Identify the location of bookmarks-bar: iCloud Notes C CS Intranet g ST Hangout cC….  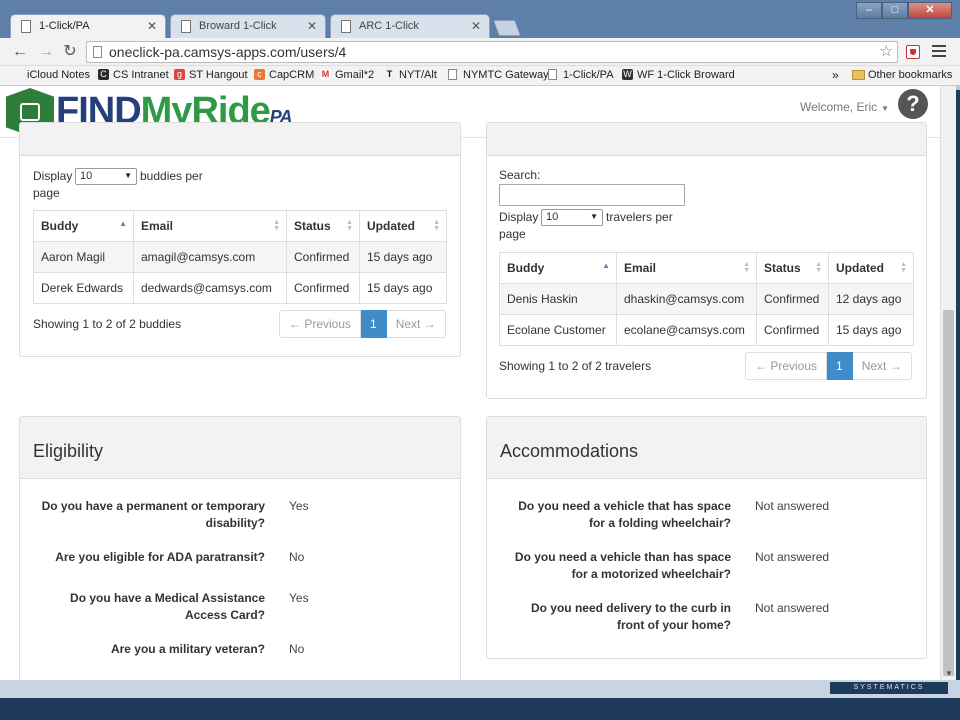
(480, 76).